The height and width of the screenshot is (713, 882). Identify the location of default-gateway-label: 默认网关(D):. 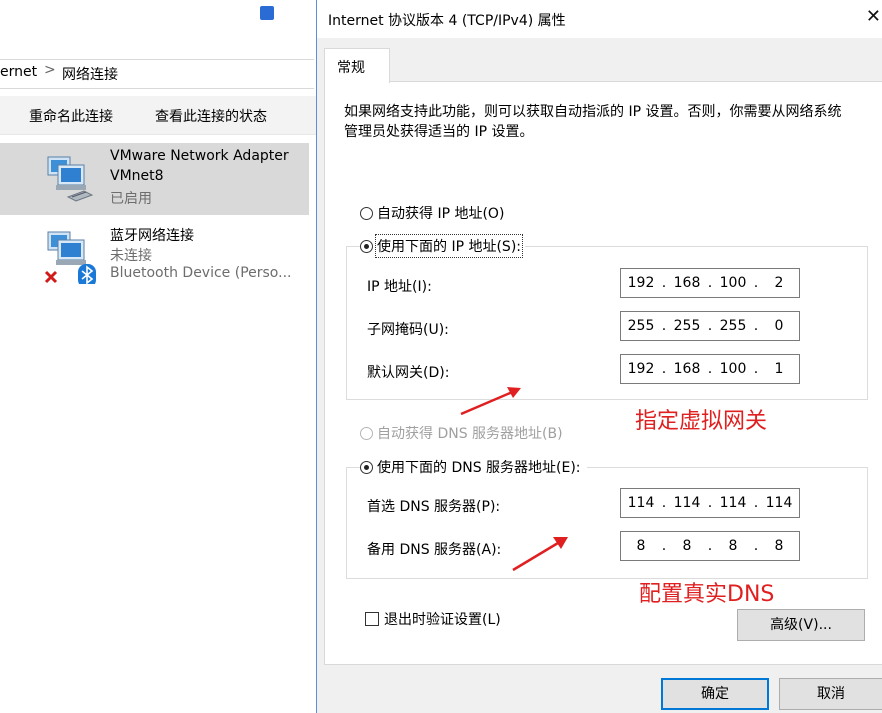
(408, 373).